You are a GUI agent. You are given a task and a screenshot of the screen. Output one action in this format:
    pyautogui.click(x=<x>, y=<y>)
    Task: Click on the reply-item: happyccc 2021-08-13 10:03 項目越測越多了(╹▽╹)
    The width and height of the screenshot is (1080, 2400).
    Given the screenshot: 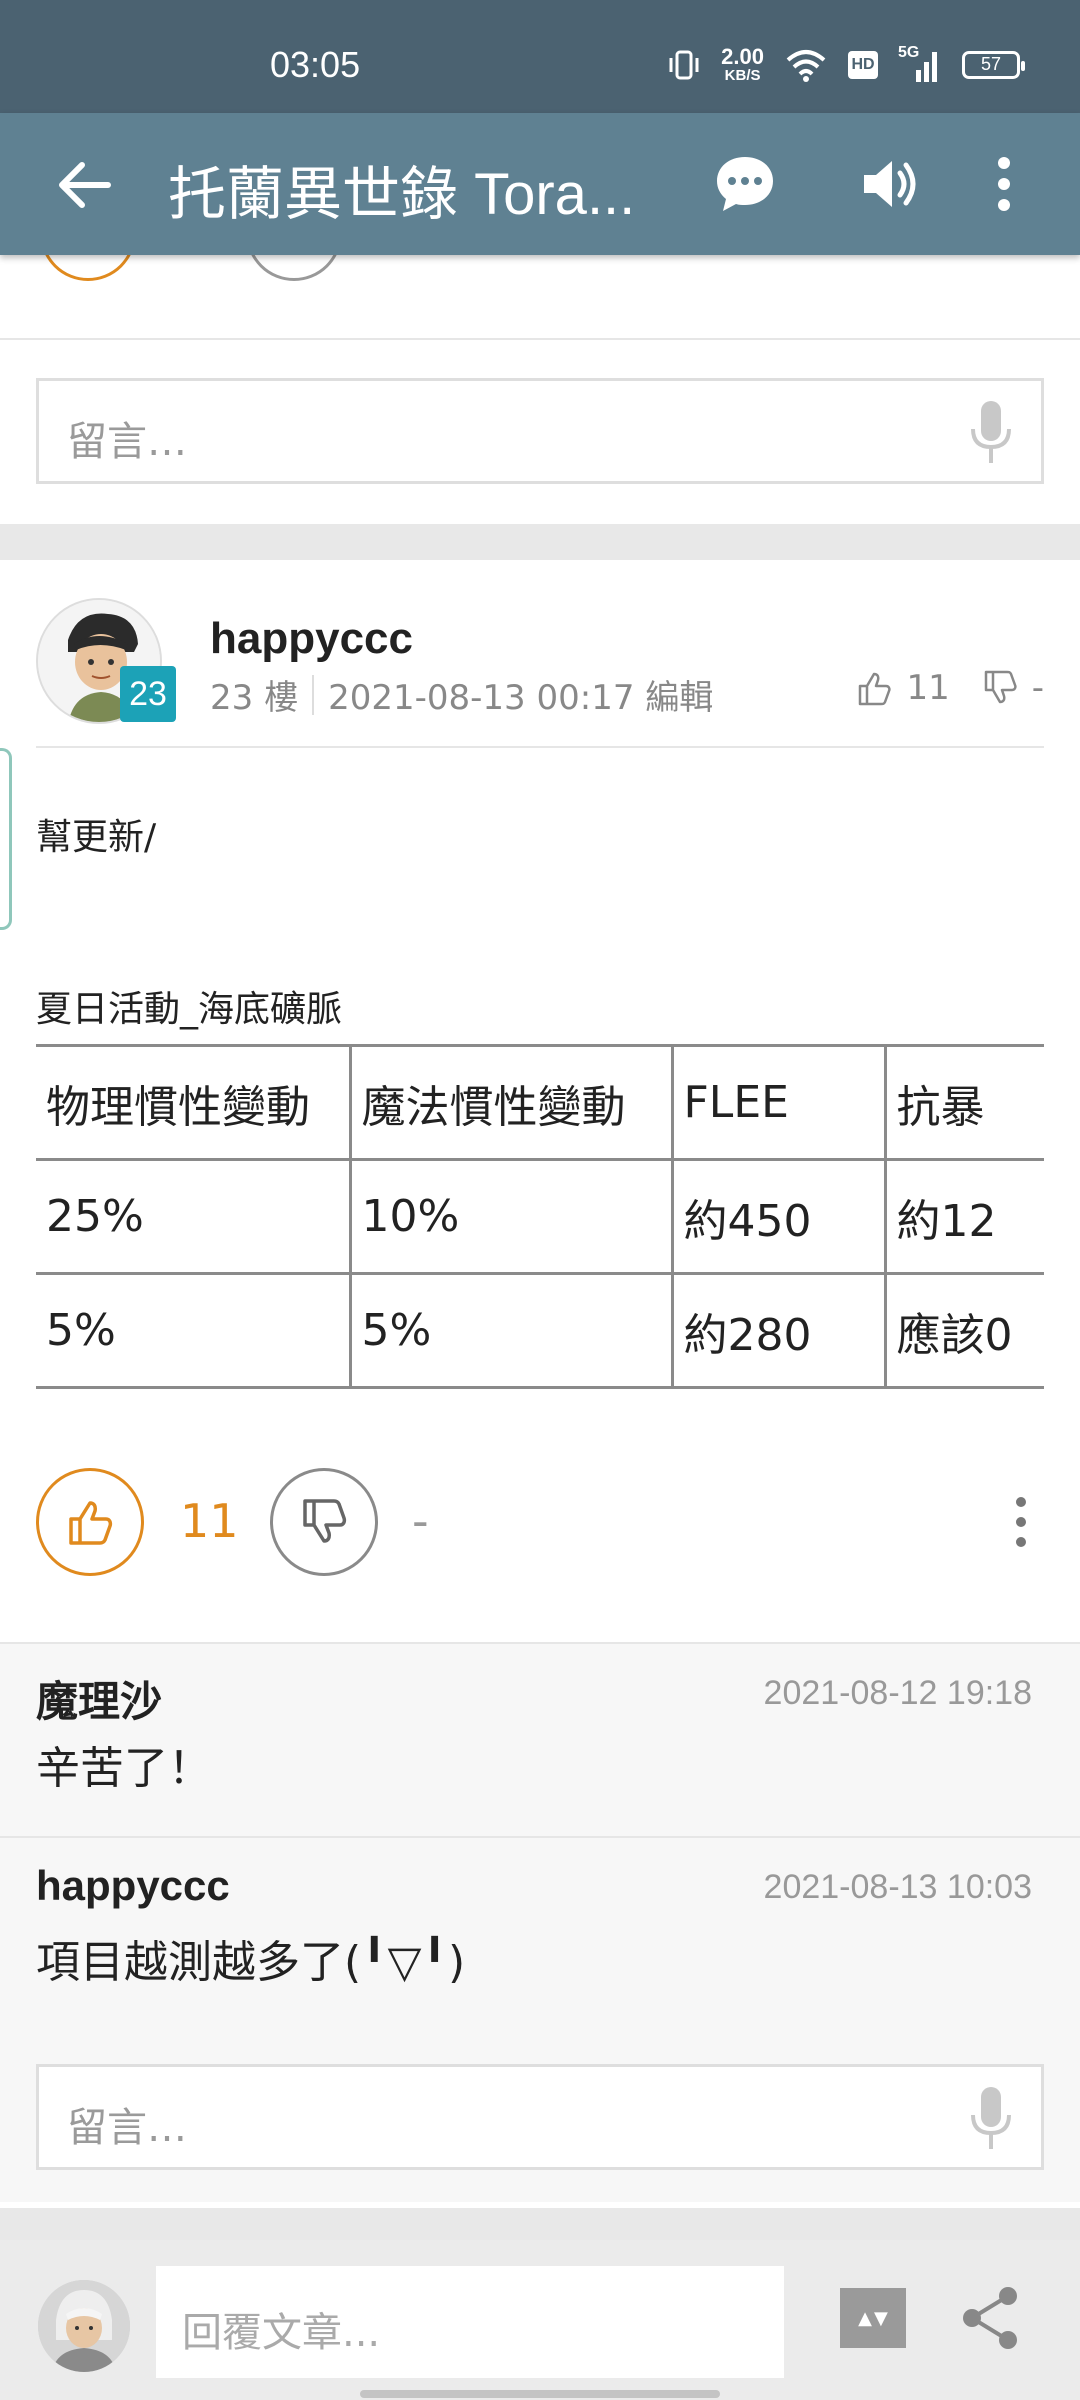 What is the action you would take?
    pyautogui.click(x=540, y=1934)
    